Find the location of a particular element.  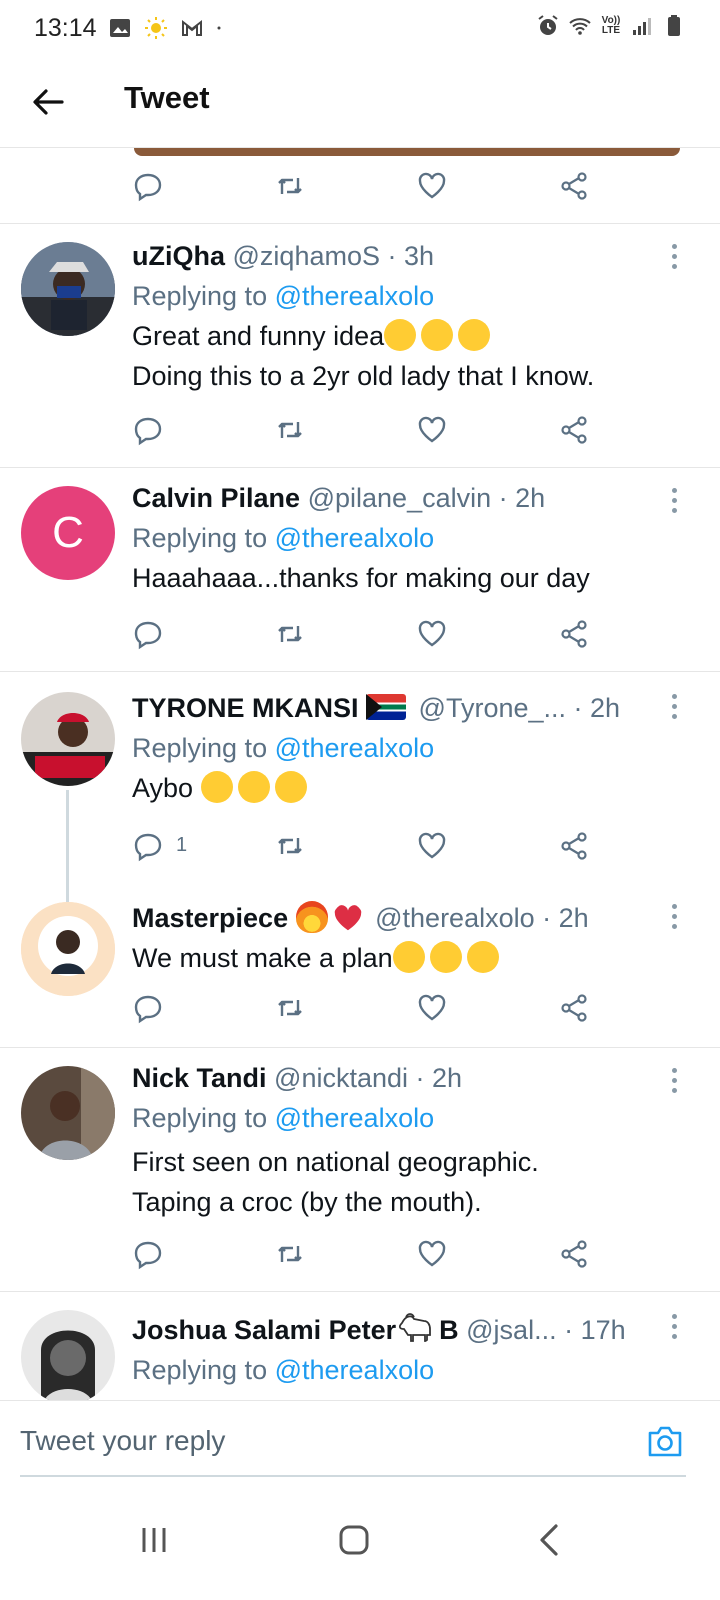

author-handle: @pilane_calvin is located at coordinates (400, 498).